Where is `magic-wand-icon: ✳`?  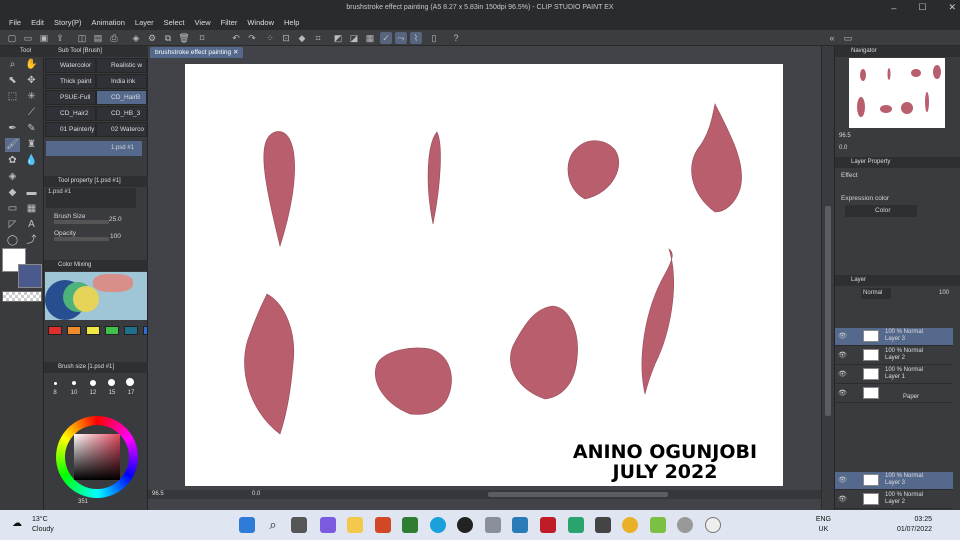
magic-wand-icon: ✳ is located at coordinates (31, 97).